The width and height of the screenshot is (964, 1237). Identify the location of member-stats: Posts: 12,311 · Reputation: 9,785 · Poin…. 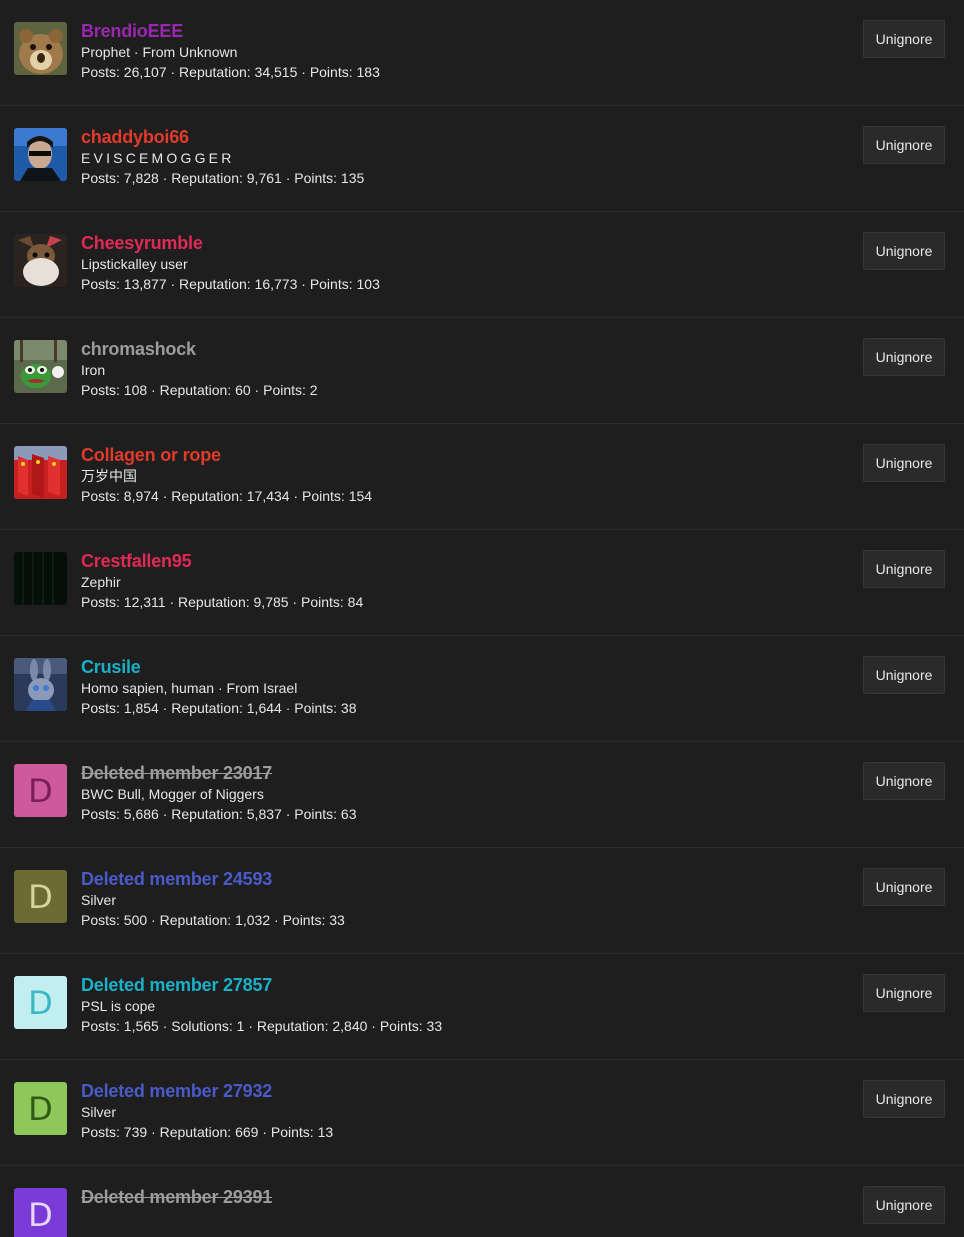
(222, 602).